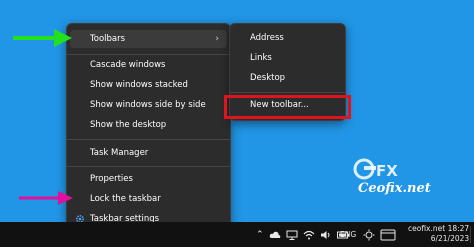  Describe the element at coordinates (217, 39) in the screenshot. I see `chevron-right-icon: ›` at that location.